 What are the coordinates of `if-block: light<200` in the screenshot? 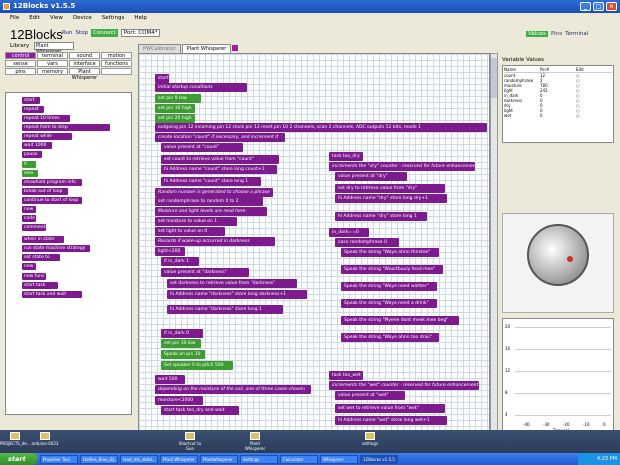 It's located at (170, 251).